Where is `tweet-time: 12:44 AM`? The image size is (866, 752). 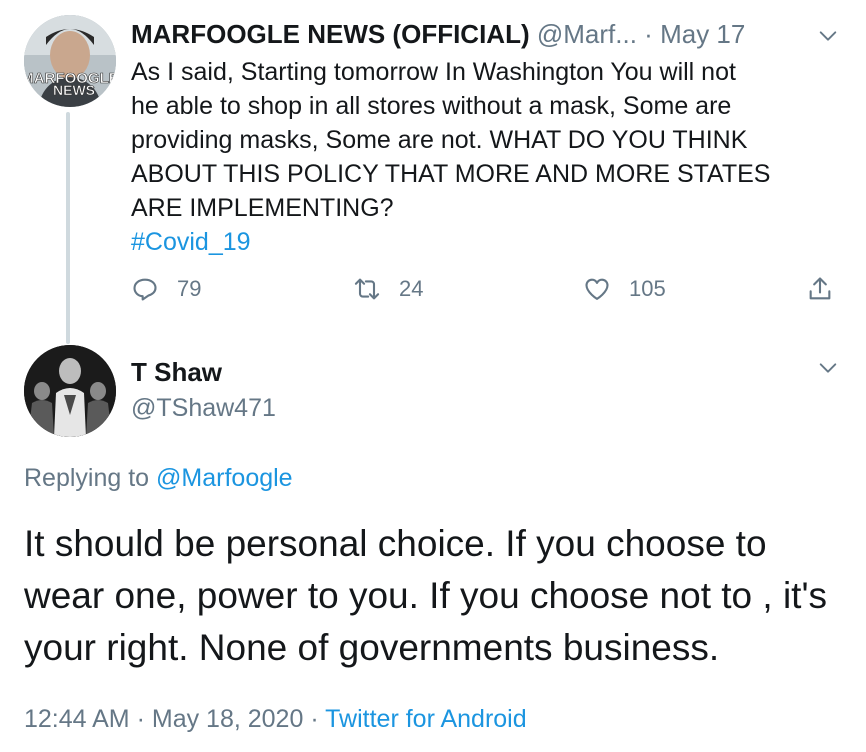
tweet-time: 12:44 AM is located at coordinates (77, 719).